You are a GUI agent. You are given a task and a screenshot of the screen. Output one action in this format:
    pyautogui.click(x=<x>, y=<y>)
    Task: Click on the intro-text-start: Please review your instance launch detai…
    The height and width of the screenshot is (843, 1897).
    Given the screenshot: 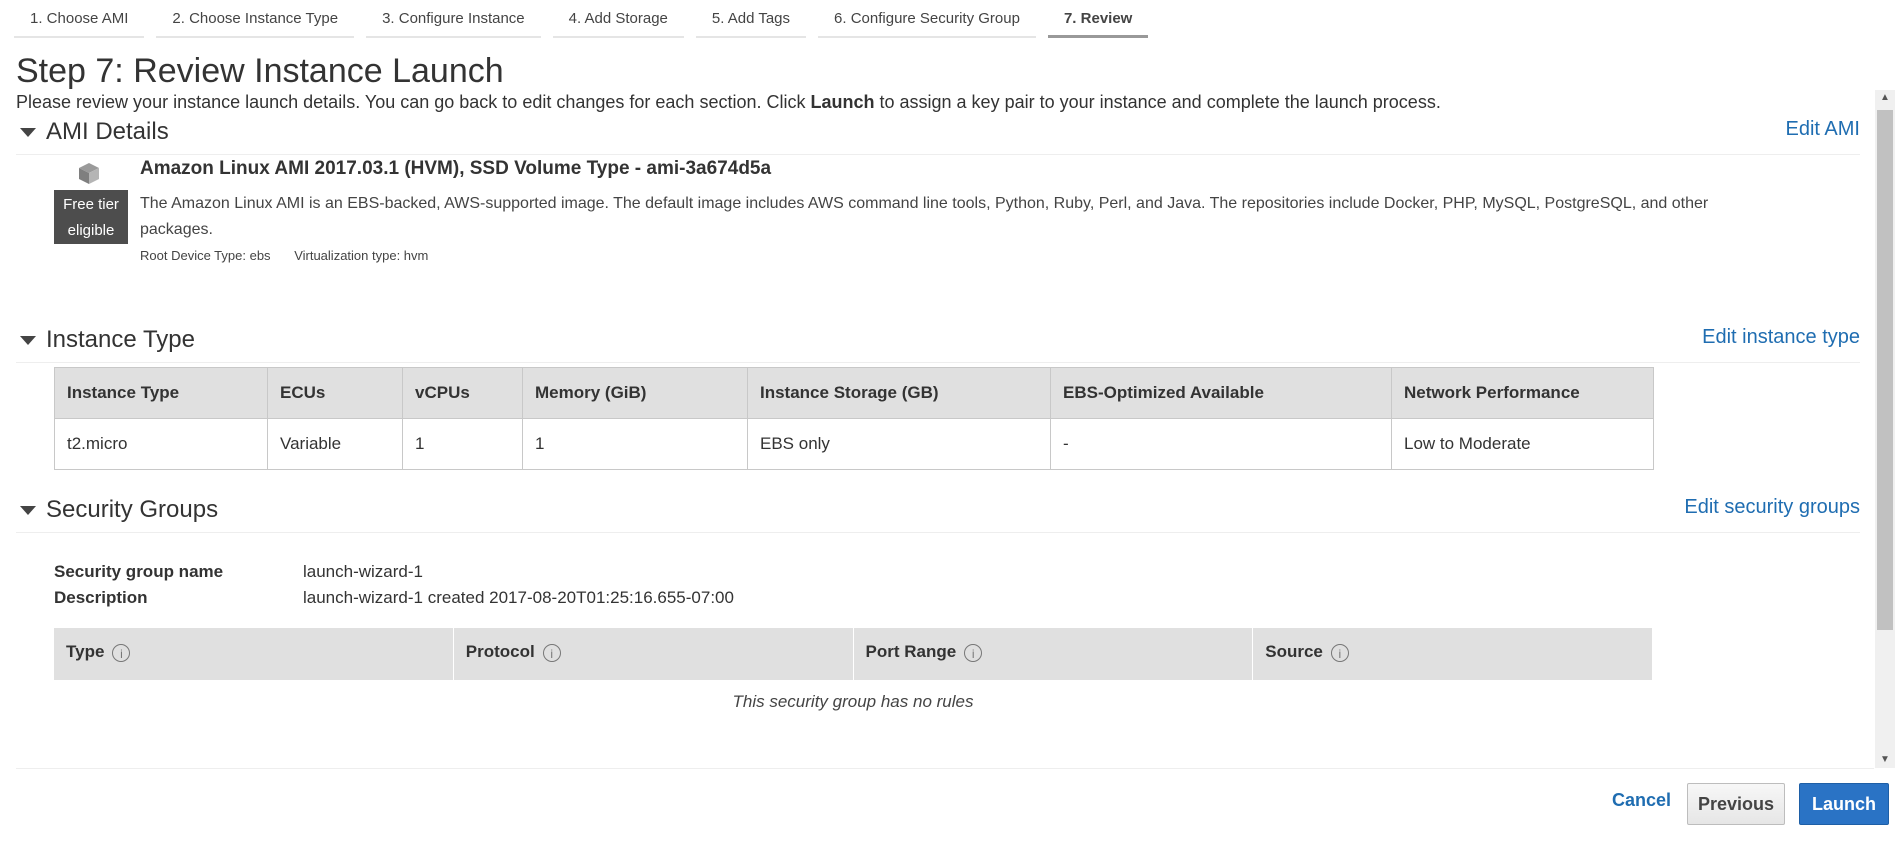 What is the action you would take?
    pyautogui.click(x=413, y=102)
    